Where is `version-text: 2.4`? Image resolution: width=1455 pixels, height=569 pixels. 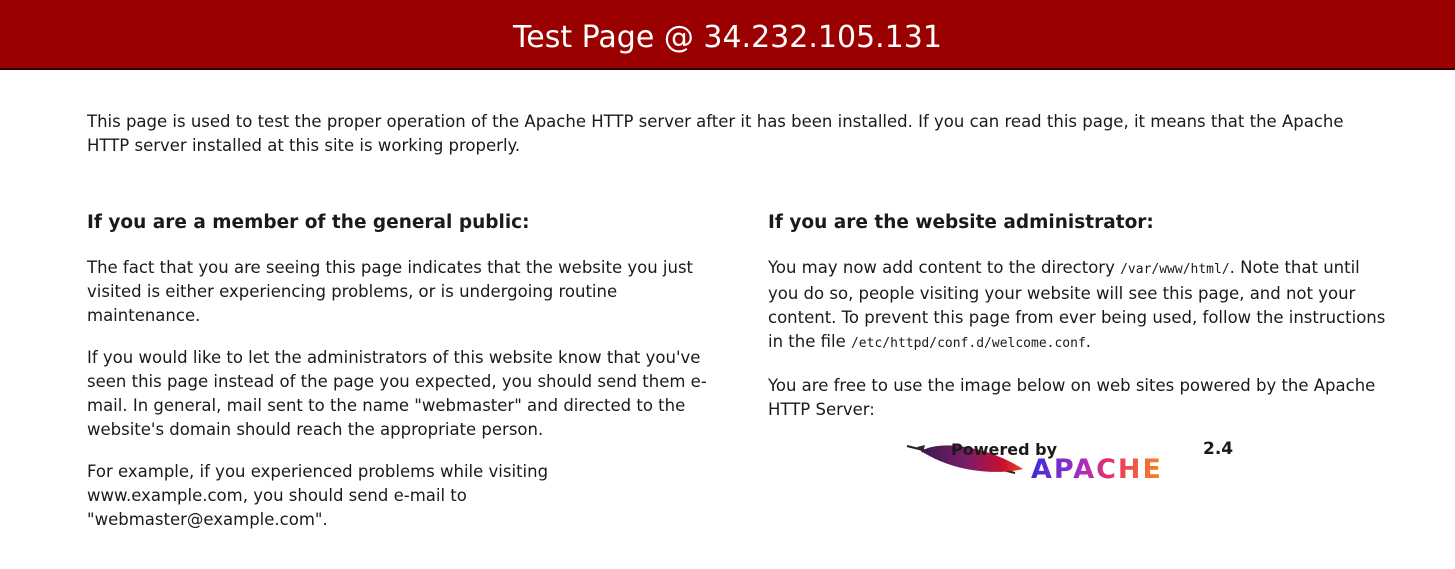 version-text: 2.4 is located at coordinates (1218, 449).